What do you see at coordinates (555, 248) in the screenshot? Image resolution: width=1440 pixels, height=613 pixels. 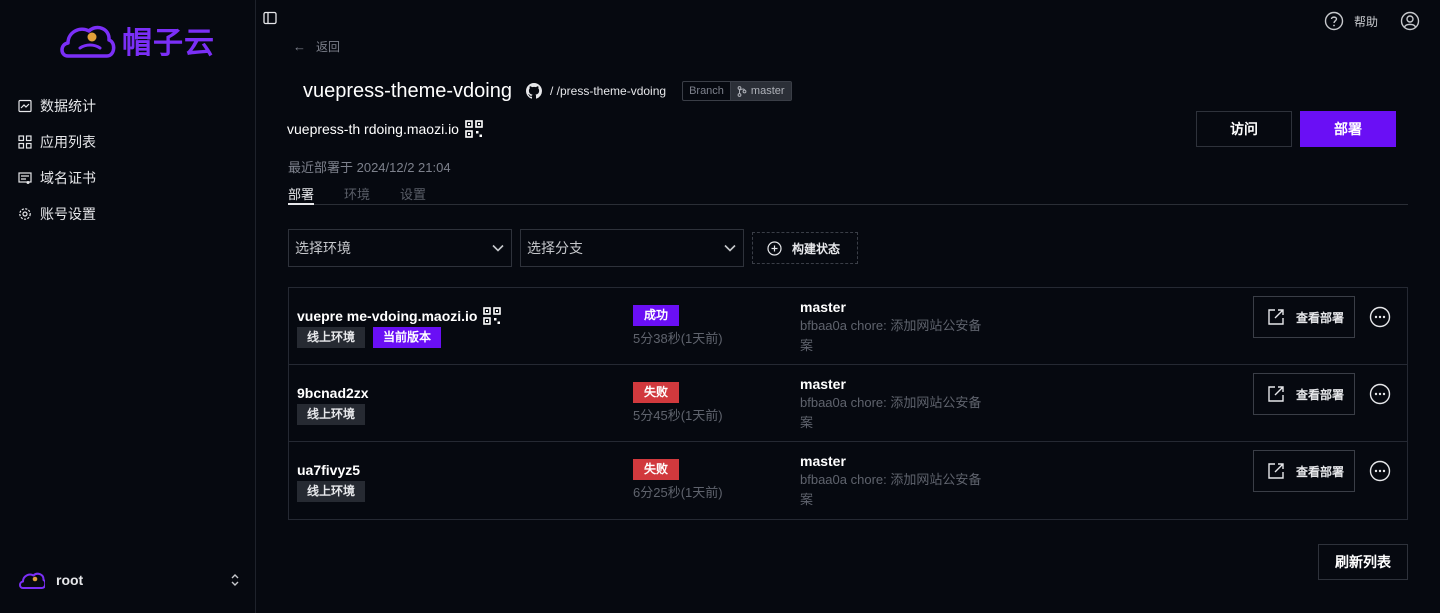 I see `branch-select-label: 选择分支` at bounding box center [555, 248].